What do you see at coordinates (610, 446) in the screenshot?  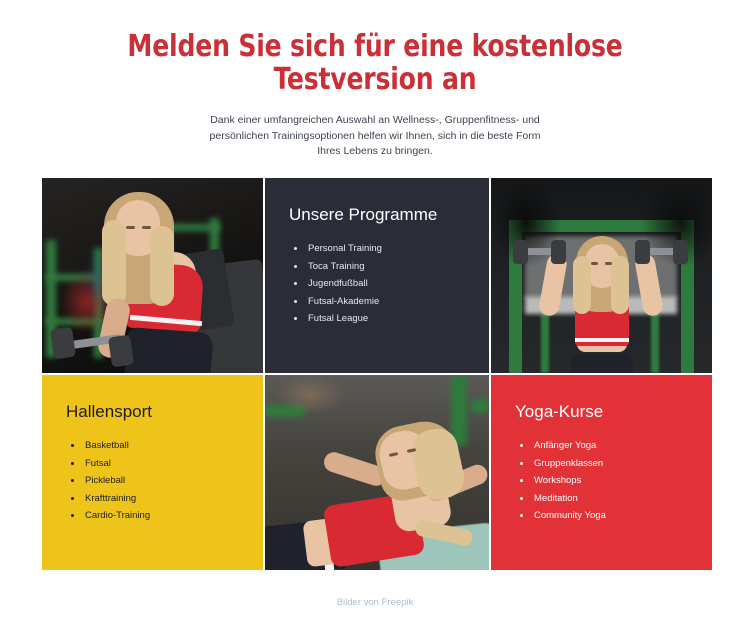 I see `list-item: Anfänger Yoga` at bounding box center [610, 446].